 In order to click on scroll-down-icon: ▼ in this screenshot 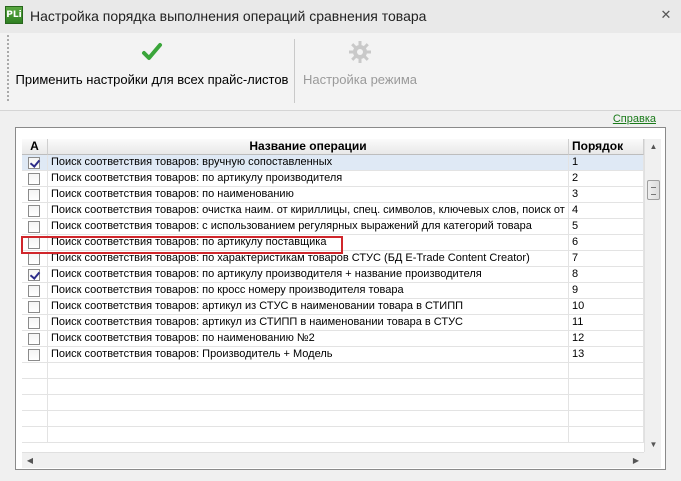, I will do `click(653, 444)`.